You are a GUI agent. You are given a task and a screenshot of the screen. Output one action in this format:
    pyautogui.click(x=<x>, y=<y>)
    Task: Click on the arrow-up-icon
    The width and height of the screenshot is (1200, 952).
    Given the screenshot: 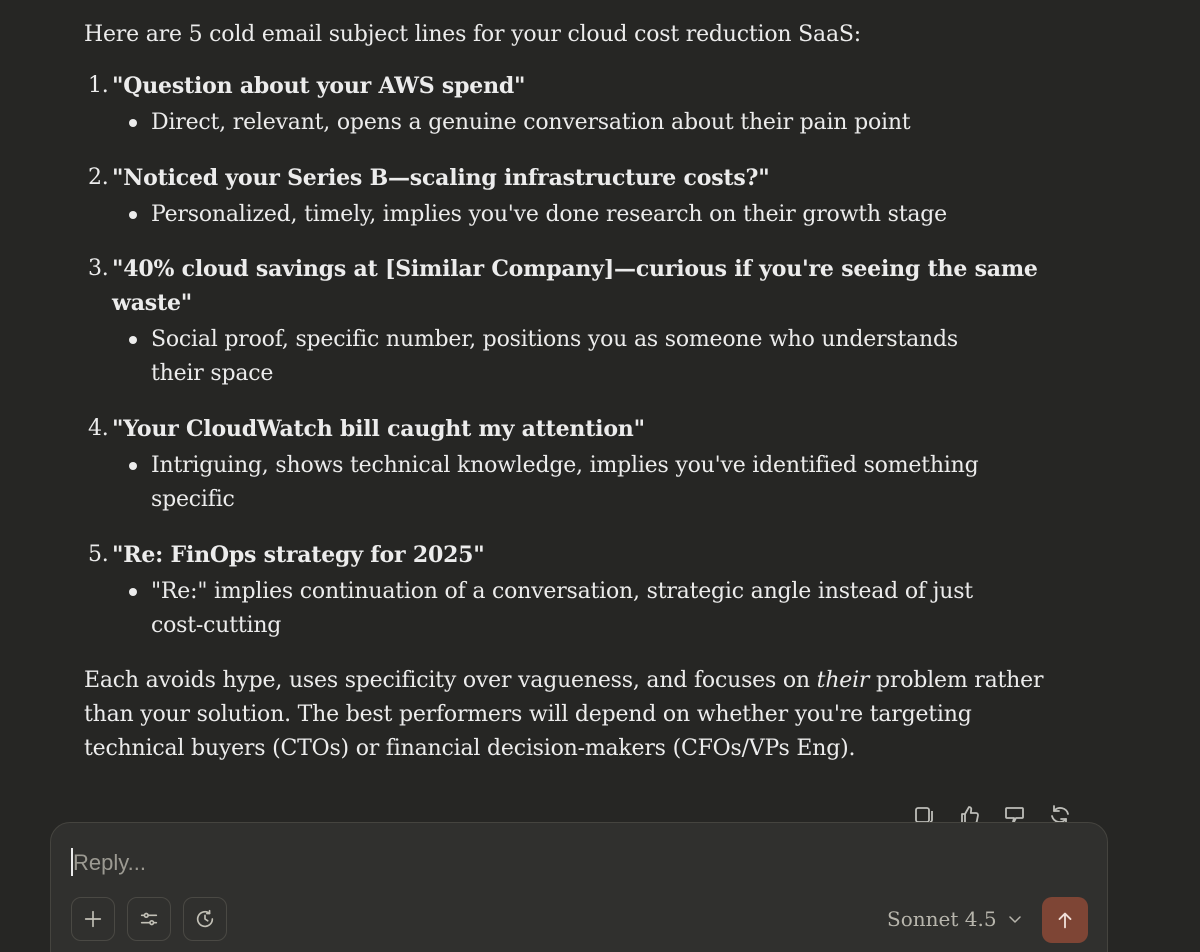 What is the action you would take?
    pyautogui.click(x=1065, y=920)
    